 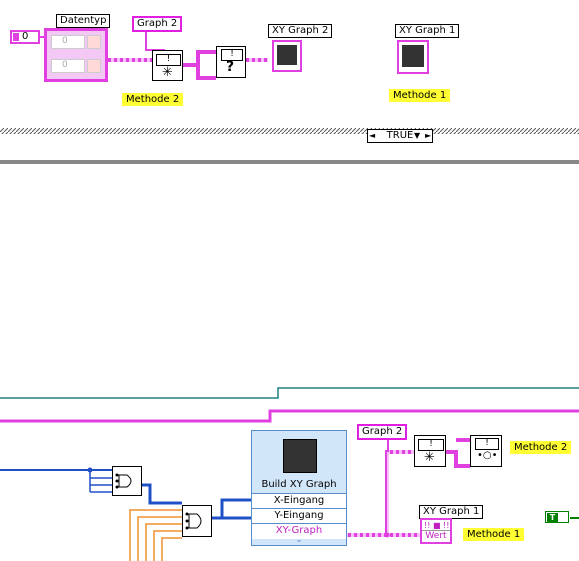 What do you see at coordinates (157, 24) in the screenshot?
I see `graph2-ref-top: Graph 2` at bounding box center [157, 24].